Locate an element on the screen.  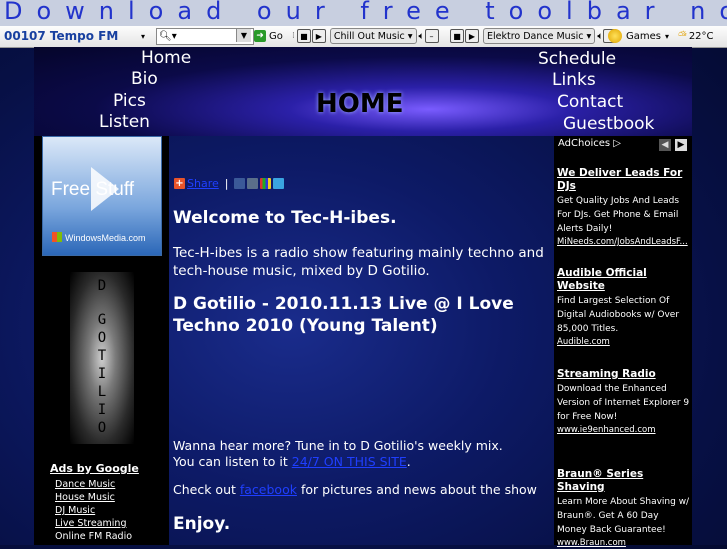
ad-title: We Deliver Leads For DJs is located at coordinates (624, 180).